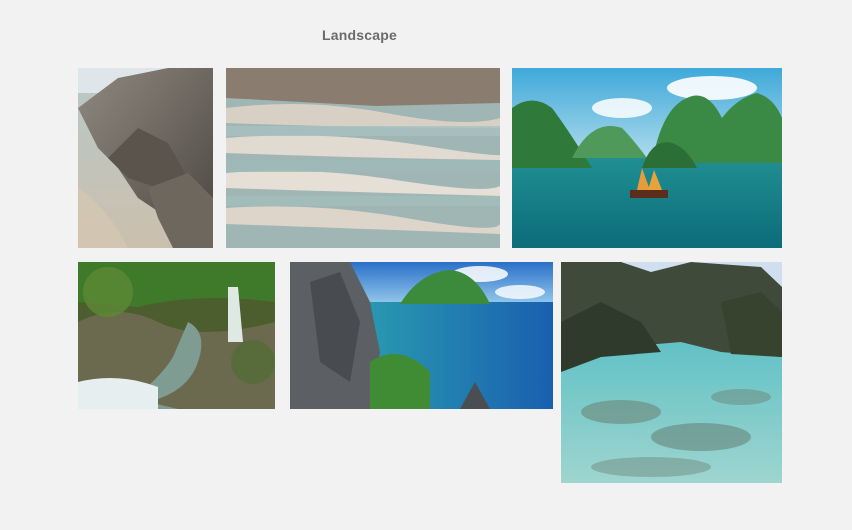  I want to click on photo-karst-bay-junk-boat, so click(647, 158).